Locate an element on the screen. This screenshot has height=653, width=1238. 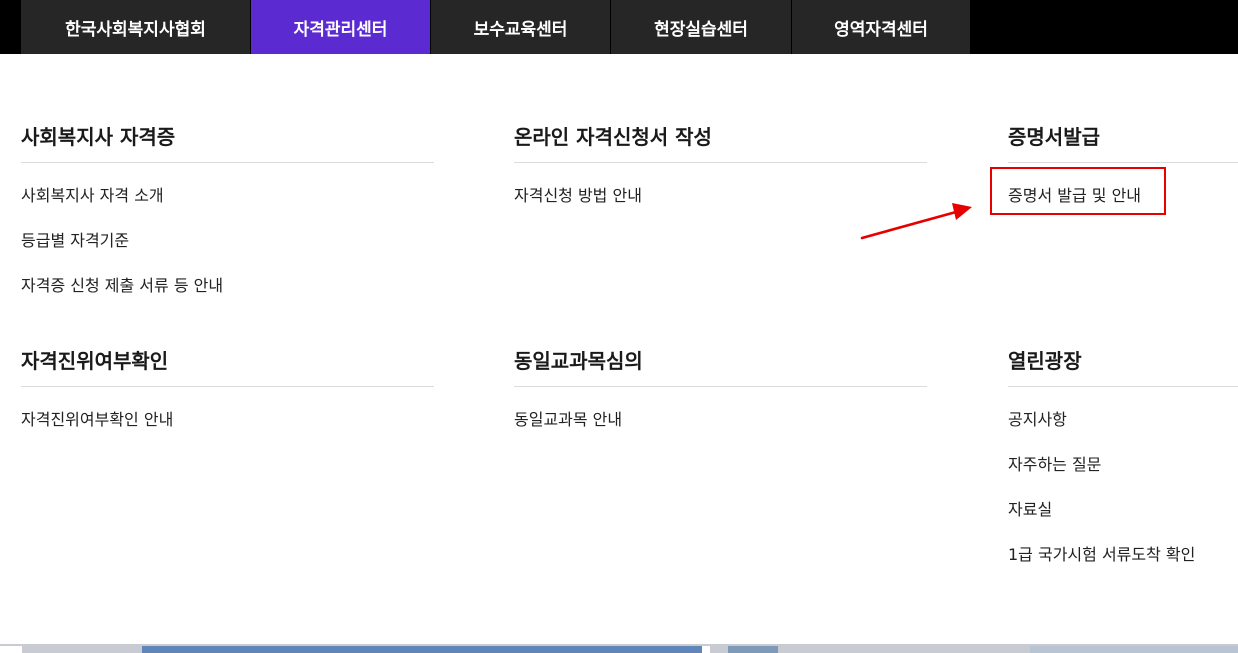
link-certificate-issuance-guide: 증명서 발급 및 안내 is located at coordinates (1074, 194).